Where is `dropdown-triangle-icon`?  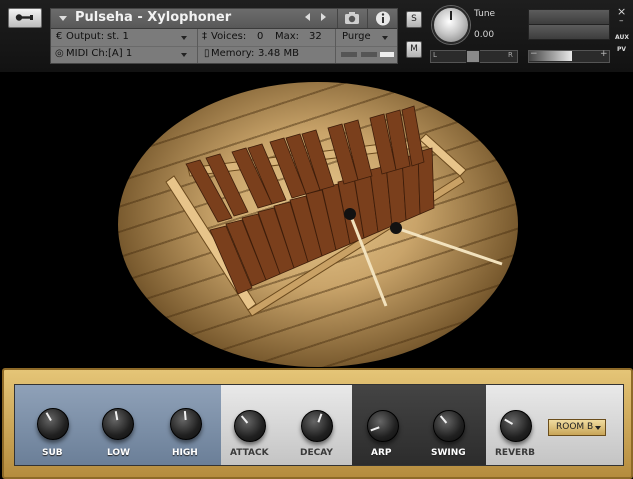 dropdown-triangle-icon is located at coordinates (63, 18).